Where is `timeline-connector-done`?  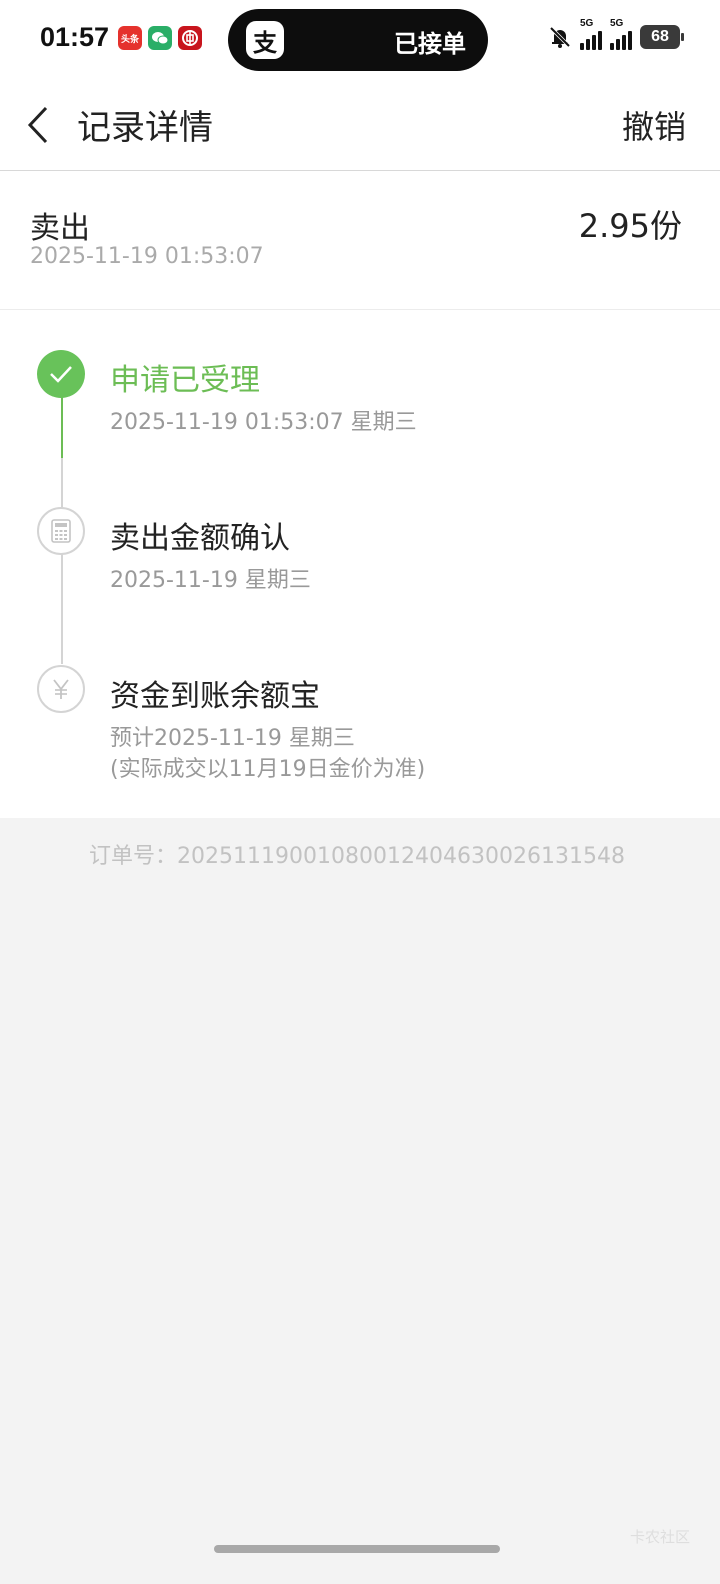
timeline-connector-done is located at coordinates (62, 427).